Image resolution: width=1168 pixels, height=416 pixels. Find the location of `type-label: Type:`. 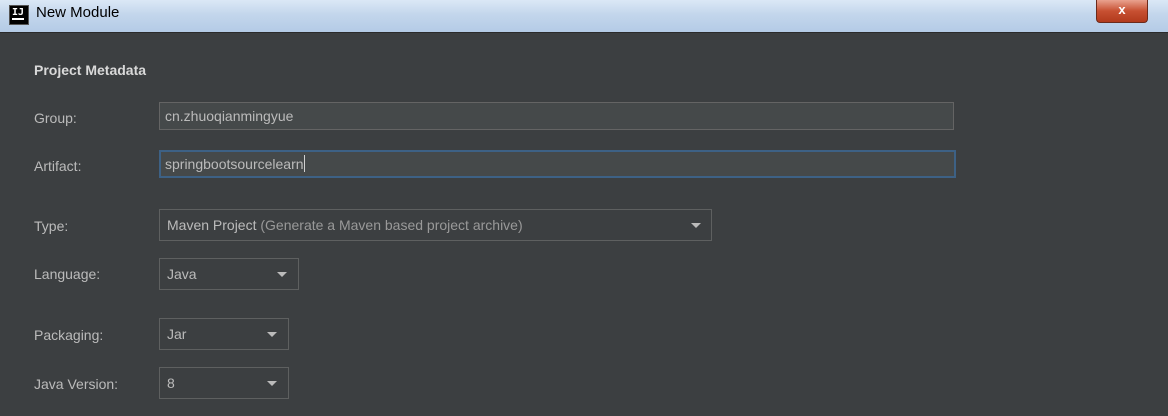

type-label: Type: is located at coordinates (51, 226).